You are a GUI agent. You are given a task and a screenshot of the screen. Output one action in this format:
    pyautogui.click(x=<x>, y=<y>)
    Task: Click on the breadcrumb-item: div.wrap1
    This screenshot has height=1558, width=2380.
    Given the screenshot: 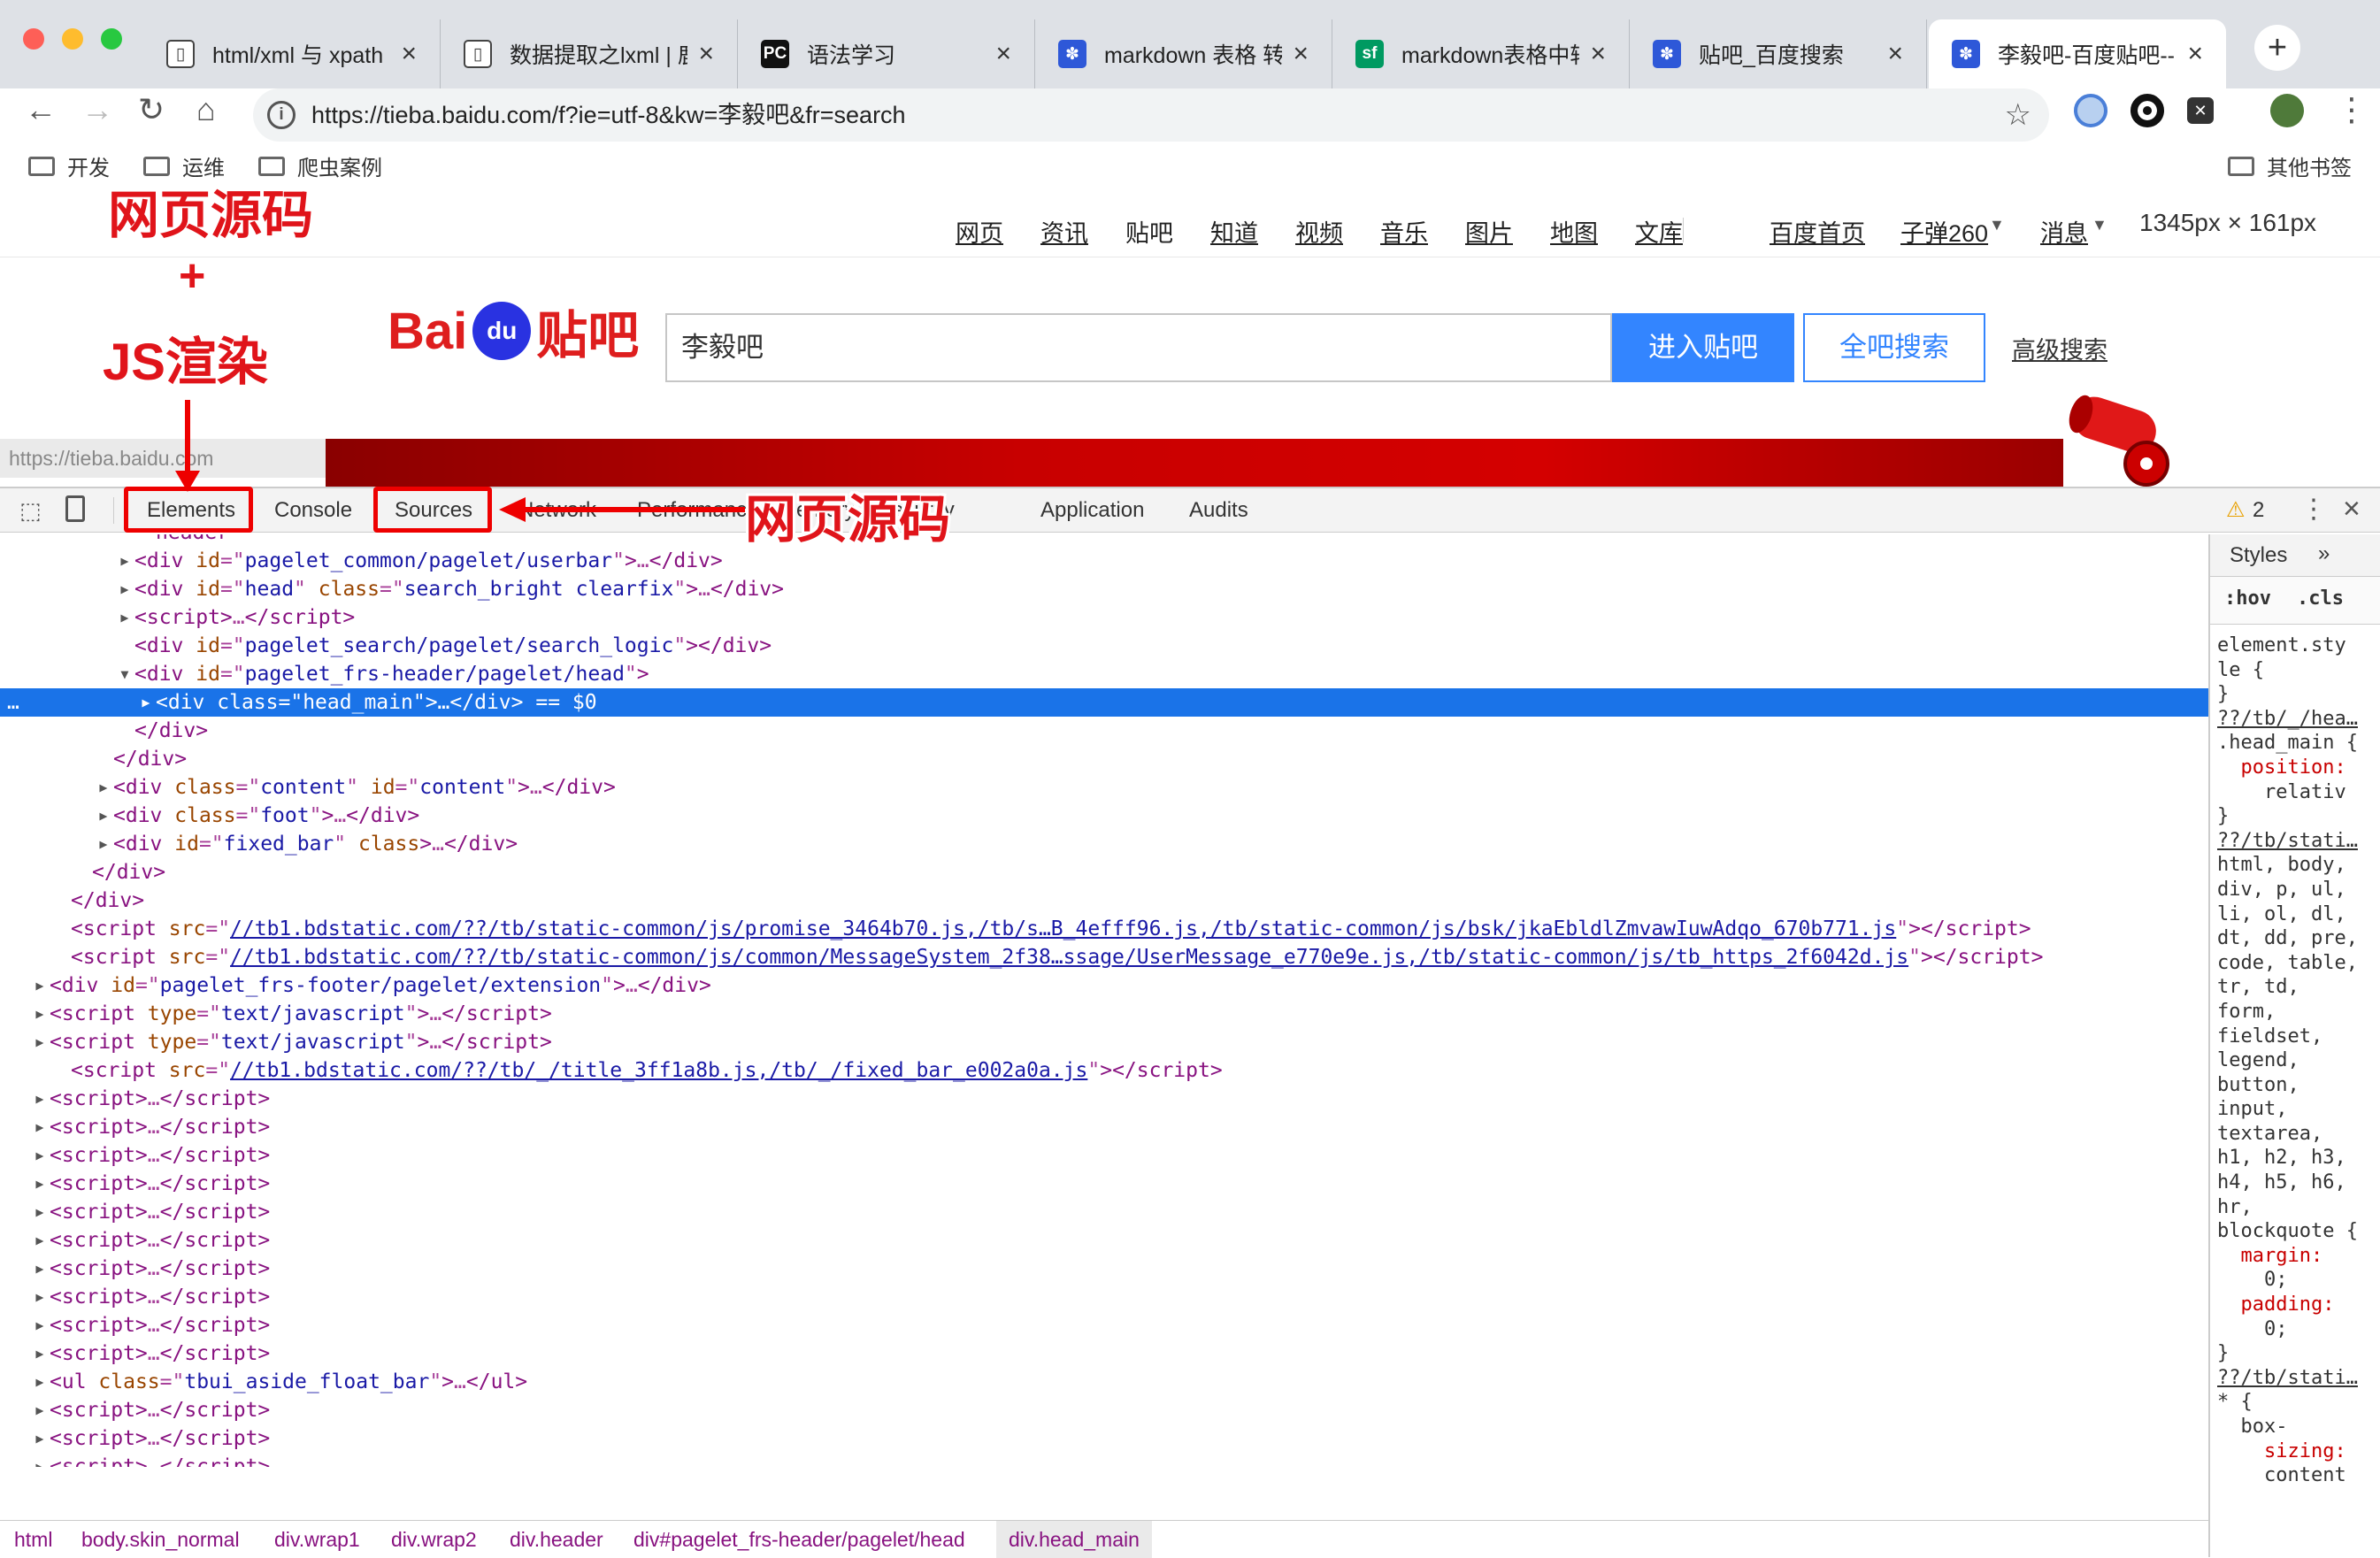 What is the action you would take?
    pyautogui.click(x=317, y=1539)
    